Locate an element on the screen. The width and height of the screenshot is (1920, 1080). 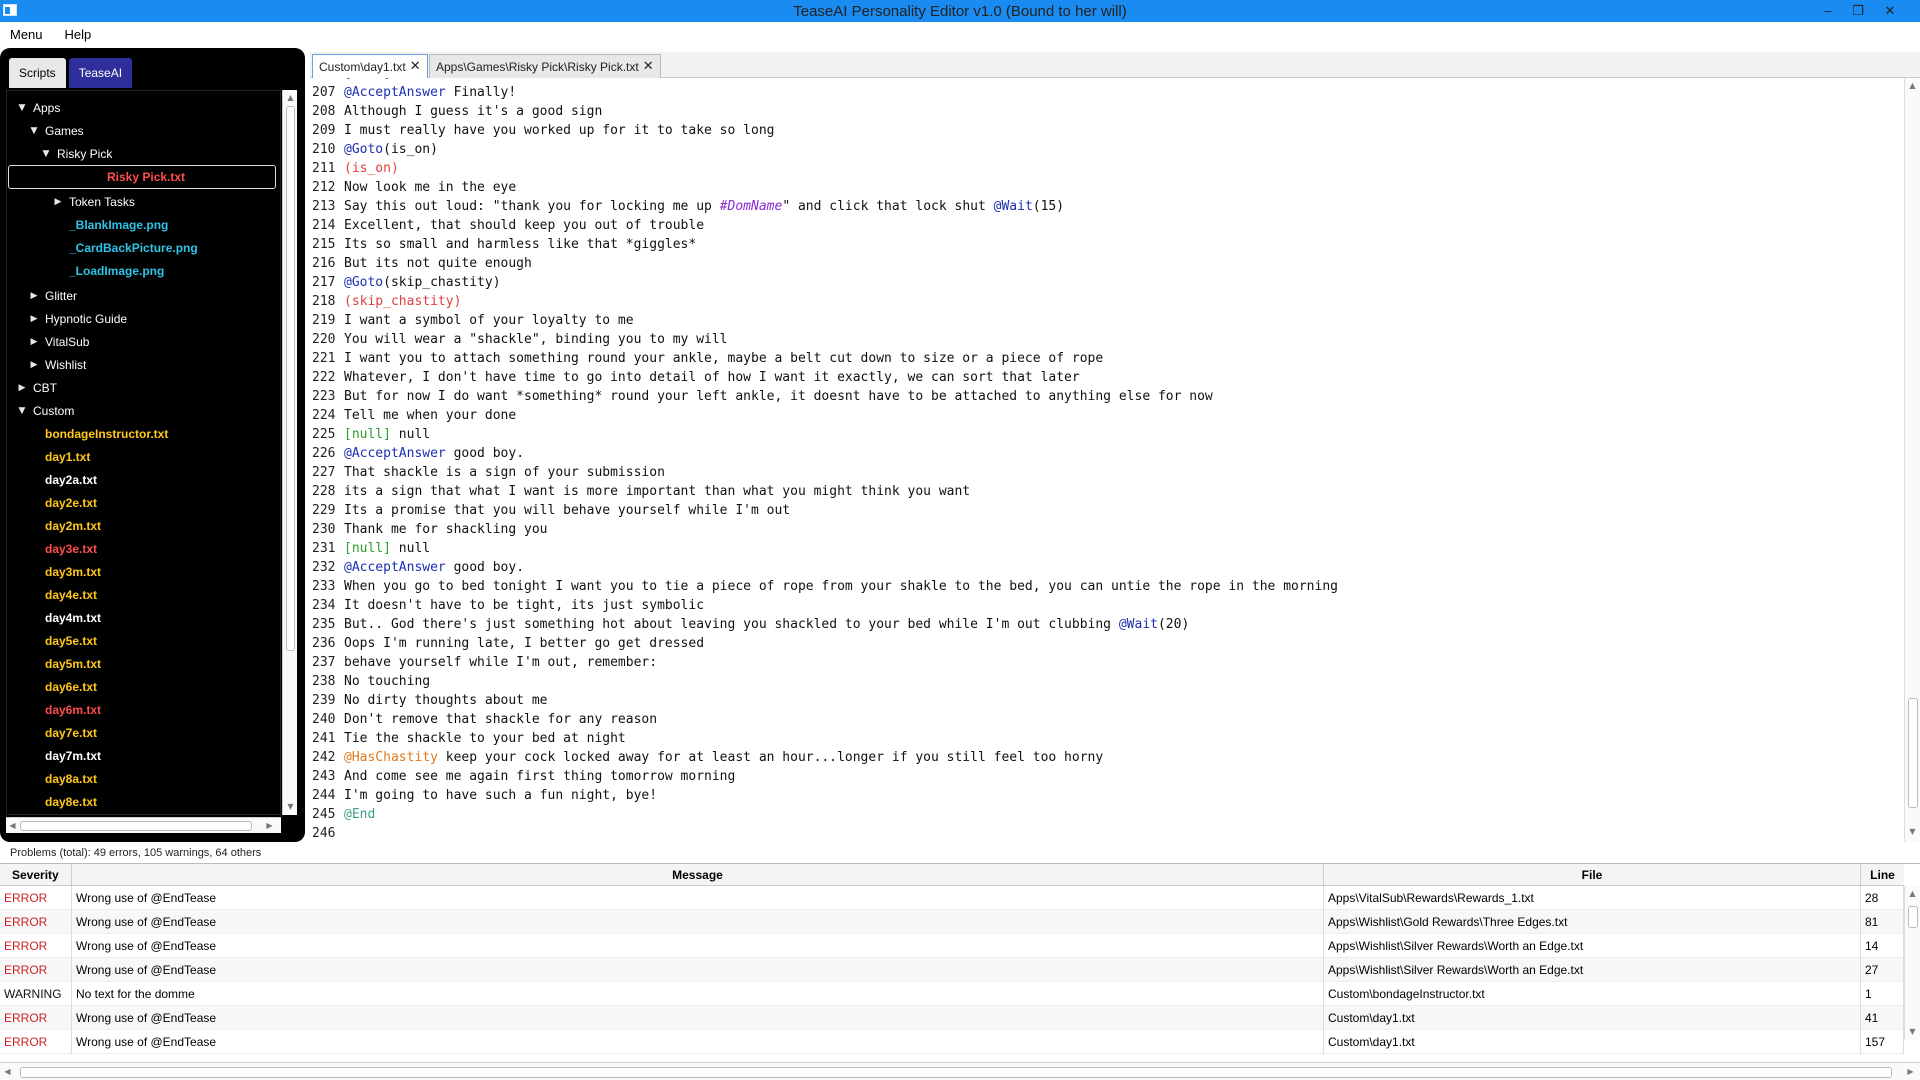
close-tab-icon: ✕ is located at coordinates (415, 66).